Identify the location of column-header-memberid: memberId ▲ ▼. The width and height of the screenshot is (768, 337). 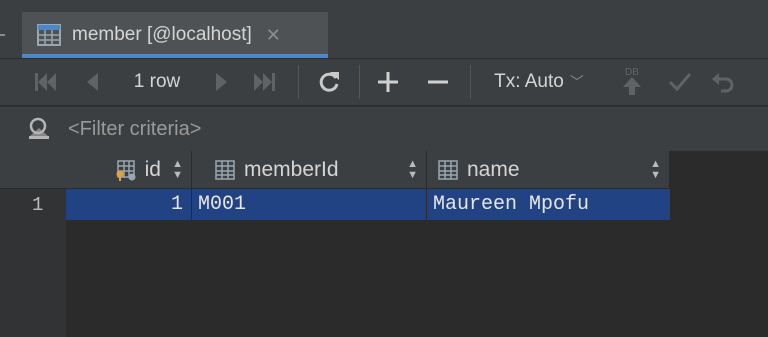
(309, 169).